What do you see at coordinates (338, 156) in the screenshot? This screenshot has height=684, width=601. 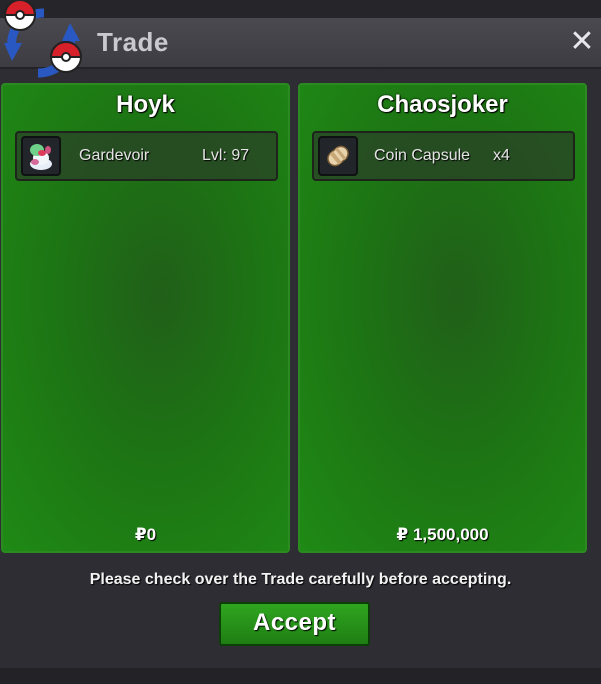 I see `coin-capsule-icon` at bounding box center [338, 156].